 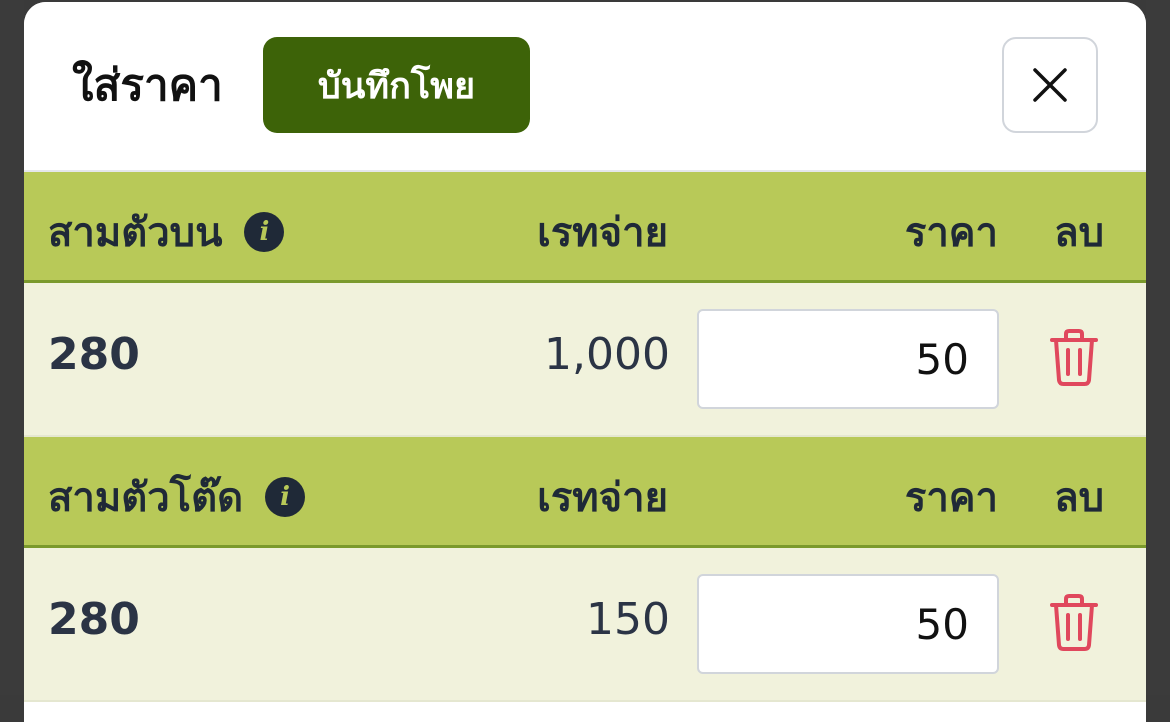 What do you see at coordinates (628, 619) in the screenshot?
I see `payout-rate: 150` at bounding box center [628, 619].